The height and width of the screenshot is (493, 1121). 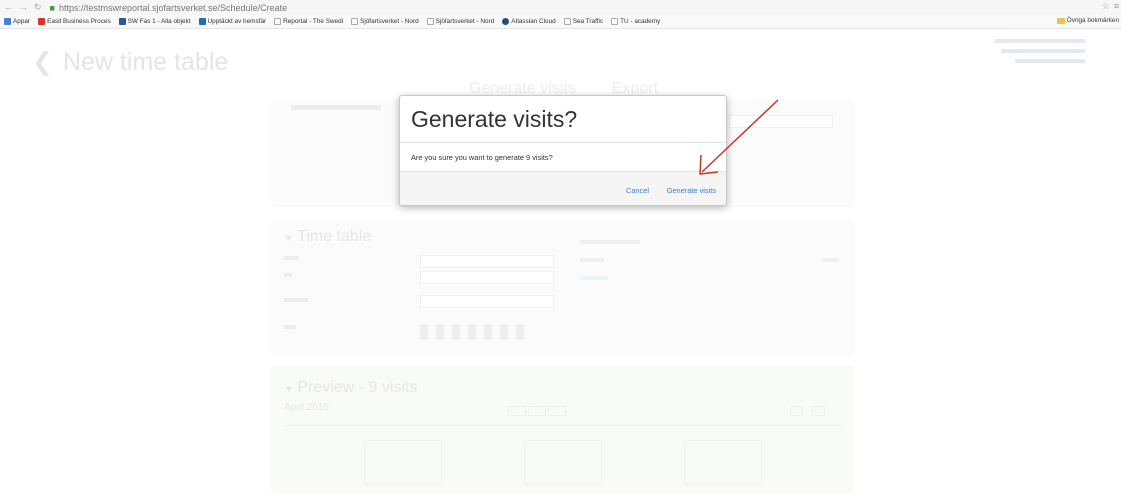 I want to click on faint-link, so click(x=594, y=278).